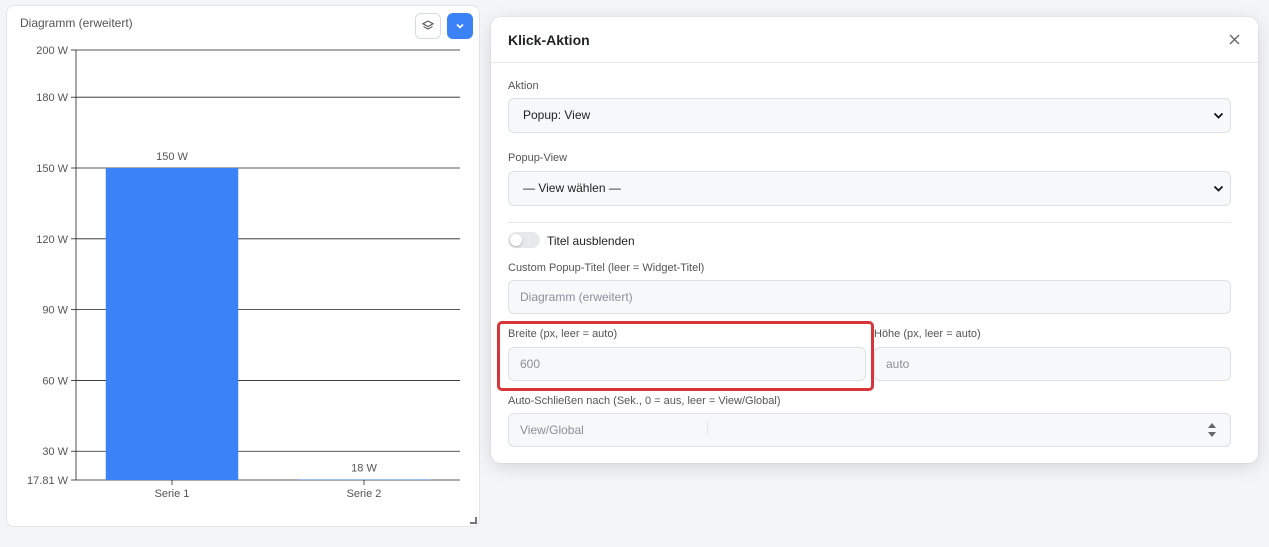 Image resolution: width=1269 pixels, height=547 pixels. Describe the element at coordinates (524, 240) in the screenshot. I see `hide-title-toggle` at that location.